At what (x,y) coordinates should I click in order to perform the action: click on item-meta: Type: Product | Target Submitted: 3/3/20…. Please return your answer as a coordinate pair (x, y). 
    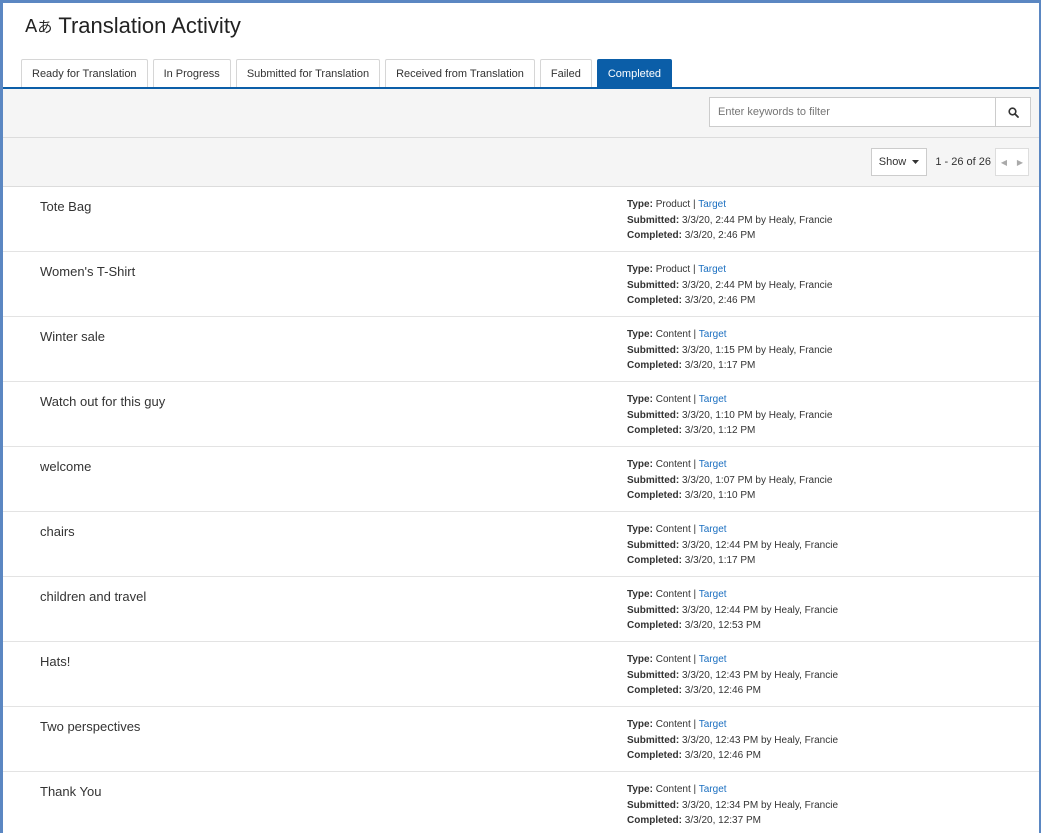
    Looking at the image, I should click on (729, 220).